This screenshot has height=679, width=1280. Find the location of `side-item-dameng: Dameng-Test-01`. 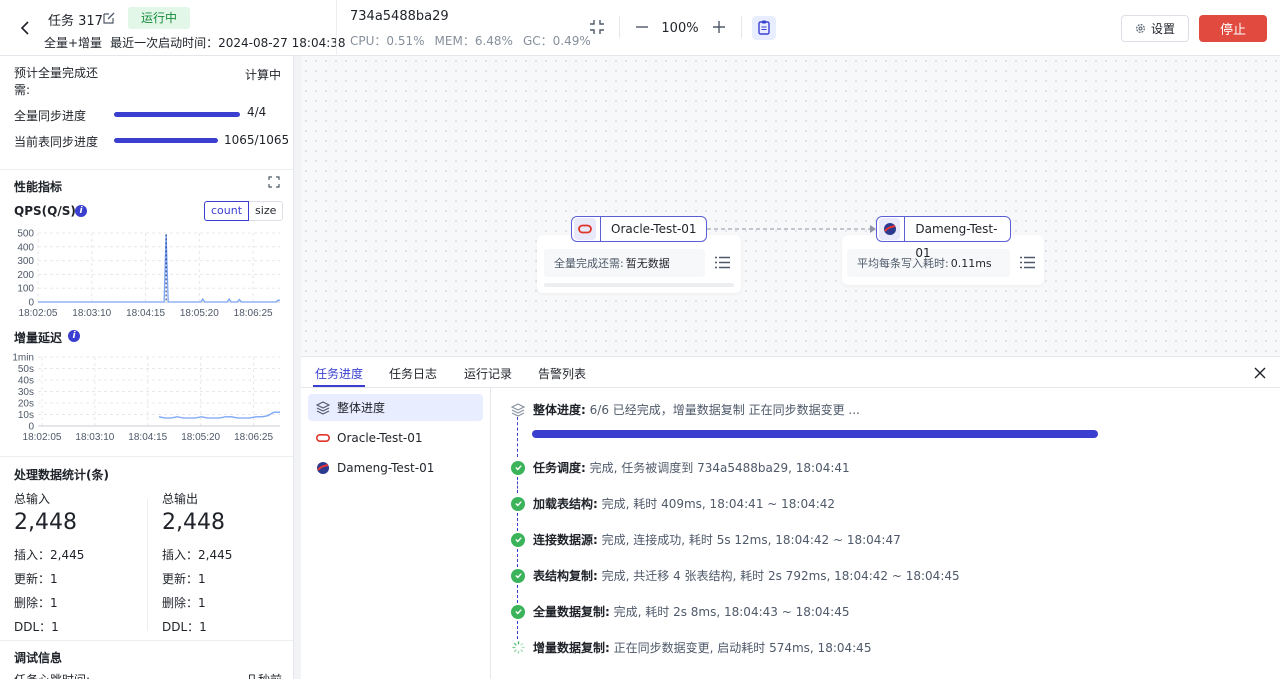

side-item-dameng: Dameng-Test-01 is located at coordinates (395, 467).